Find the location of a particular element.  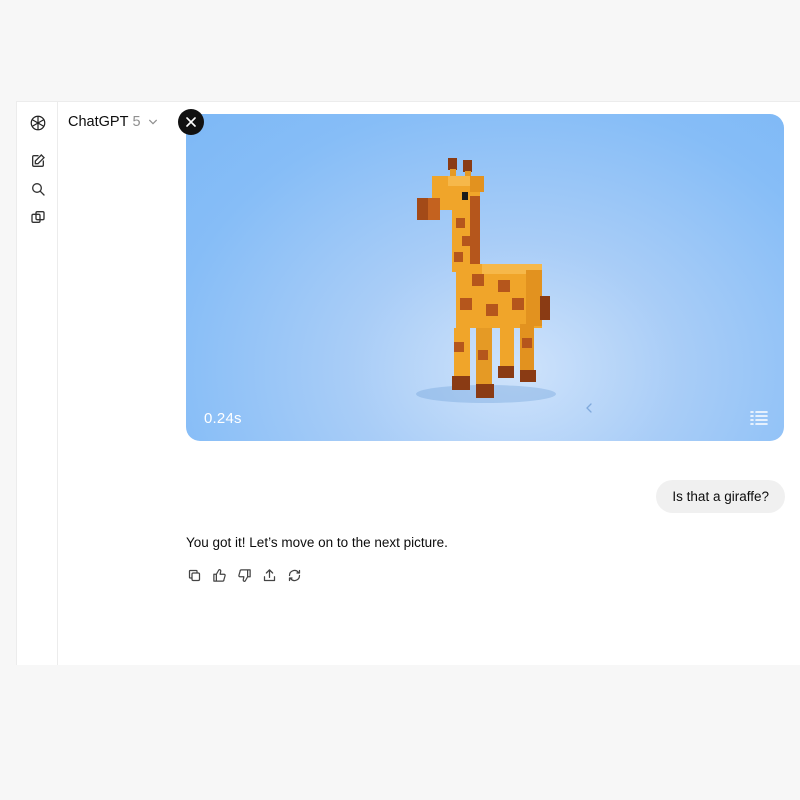

list-icon is located at coordinates (759, 418).